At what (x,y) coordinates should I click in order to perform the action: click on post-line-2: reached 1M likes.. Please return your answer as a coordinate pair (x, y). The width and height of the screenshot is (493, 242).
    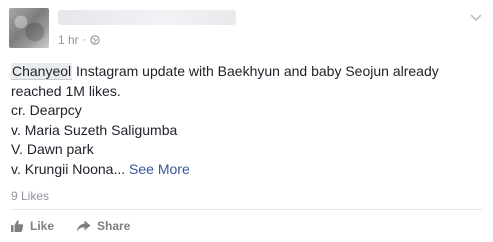
    Looking at the image, I should click on (66, 90).